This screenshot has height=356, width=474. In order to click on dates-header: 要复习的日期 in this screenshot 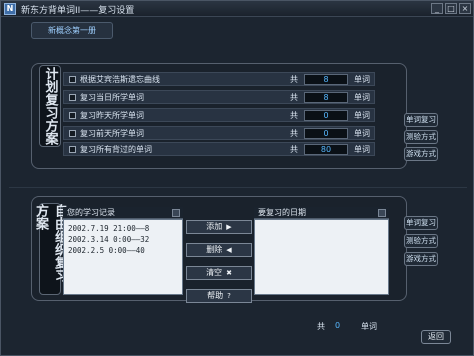, I will do `click(321, 213)`.